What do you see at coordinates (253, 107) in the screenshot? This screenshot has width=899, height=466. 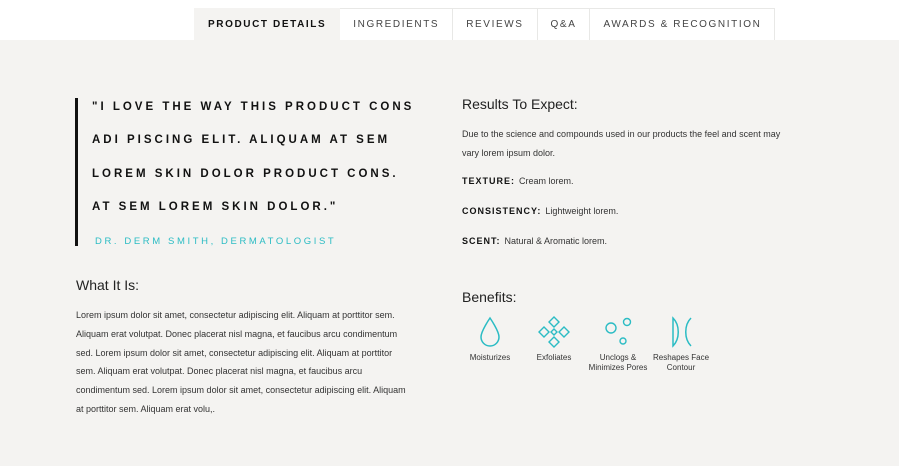 I see `quote-line: "I LOVE THE WAY THIS PRODUCT CONS` at bounding box center [253, 107].